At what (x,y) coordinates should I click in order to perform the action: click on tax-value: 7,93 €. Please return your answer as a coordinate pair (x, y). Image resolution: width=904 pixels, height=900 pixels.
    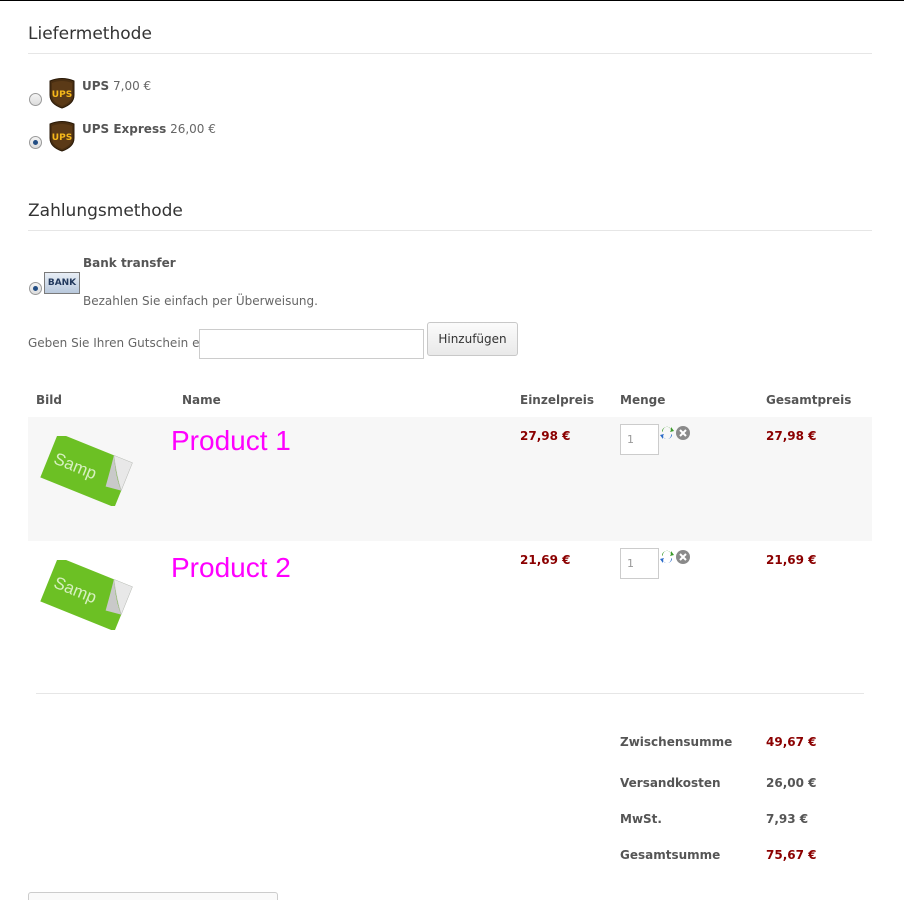
    Looking at the image, I should click on (787, 819).